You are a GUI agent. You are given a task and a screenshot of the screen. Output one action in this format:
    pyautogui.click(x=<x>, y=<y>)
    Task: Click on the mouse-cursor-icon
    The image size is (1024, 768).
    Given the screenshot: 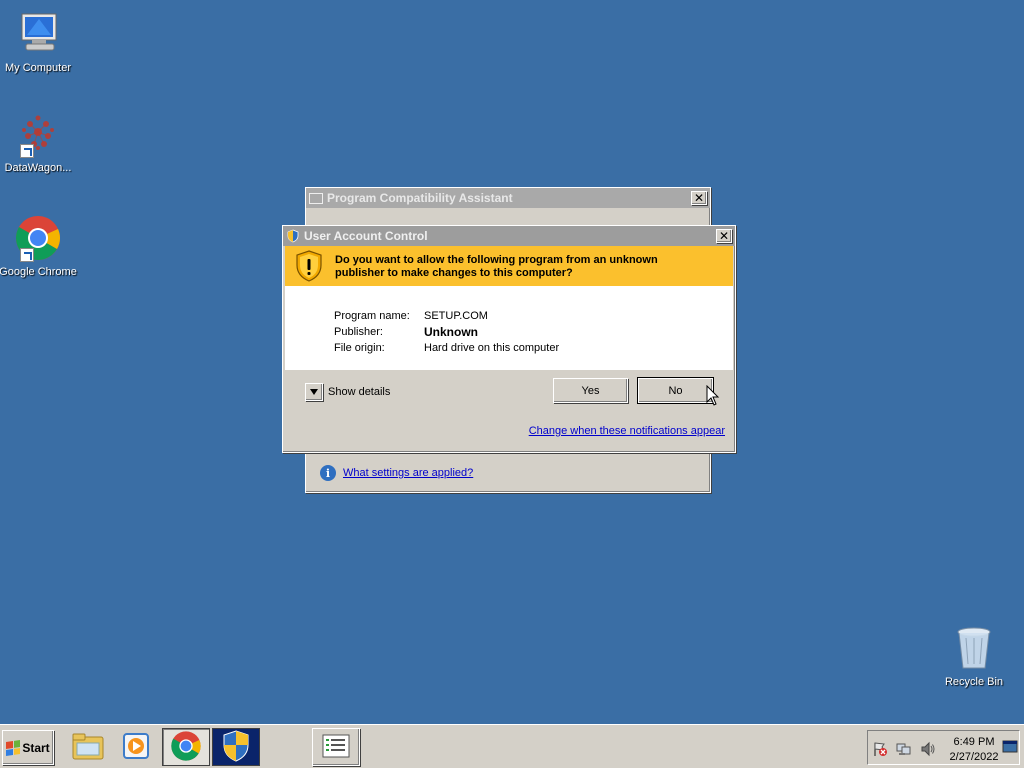 What is the action you would take?
    pyautogui.click(x=713, y=395)
    